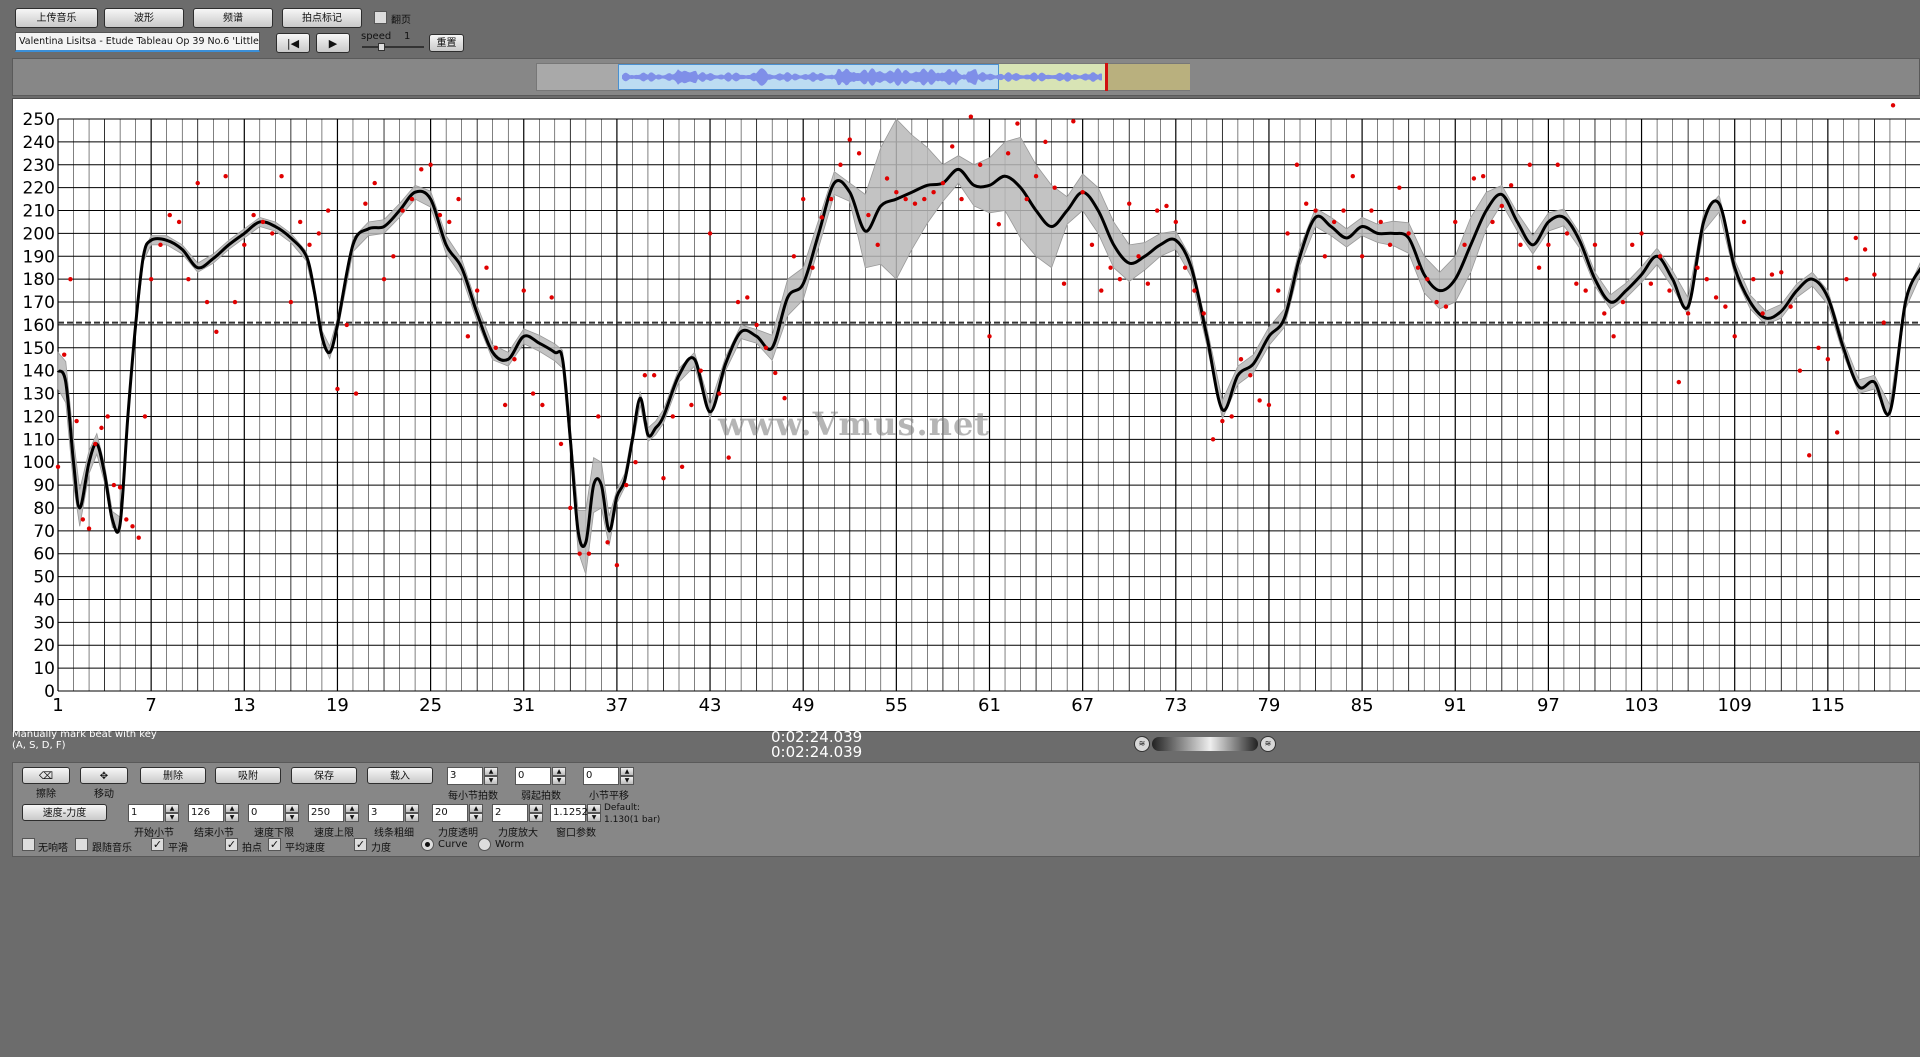  What do you see at coordinates (393, 47) in the screenshot?
I see `speed-slider` at bounding box center [393, 47].